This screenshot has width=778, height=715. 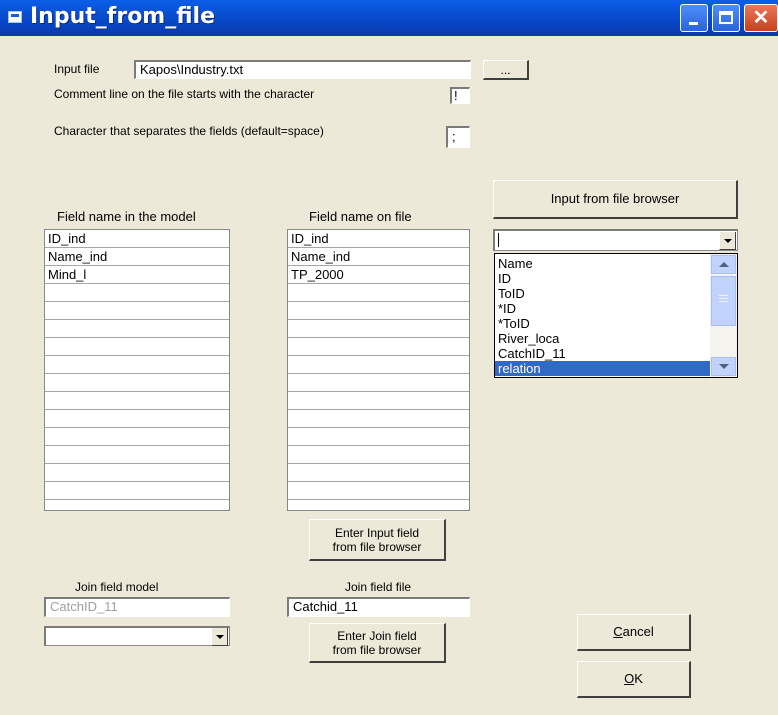 I want to click on join-model-field: CatchID_11, so click(x=137, y=607).